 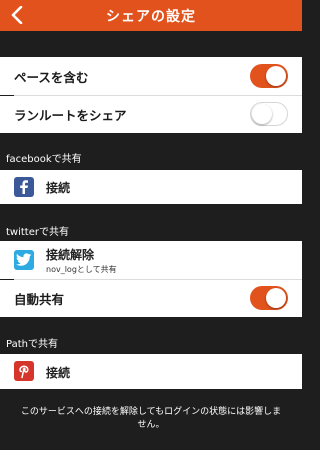 I want to click on twitter-section-label: twitterで共有, so click(x=37, y=232).